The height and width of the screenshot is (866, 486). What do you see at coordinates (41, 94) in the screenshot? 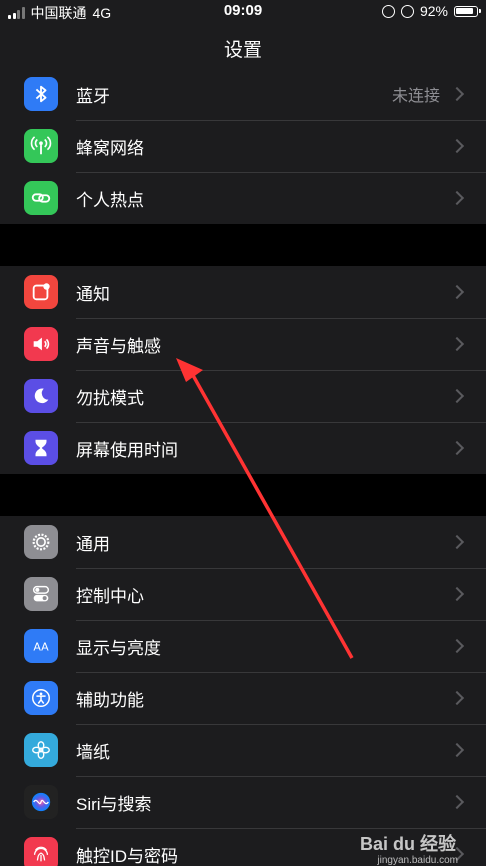
I see `bluetooth-icon` at bounding box center [41, 94].